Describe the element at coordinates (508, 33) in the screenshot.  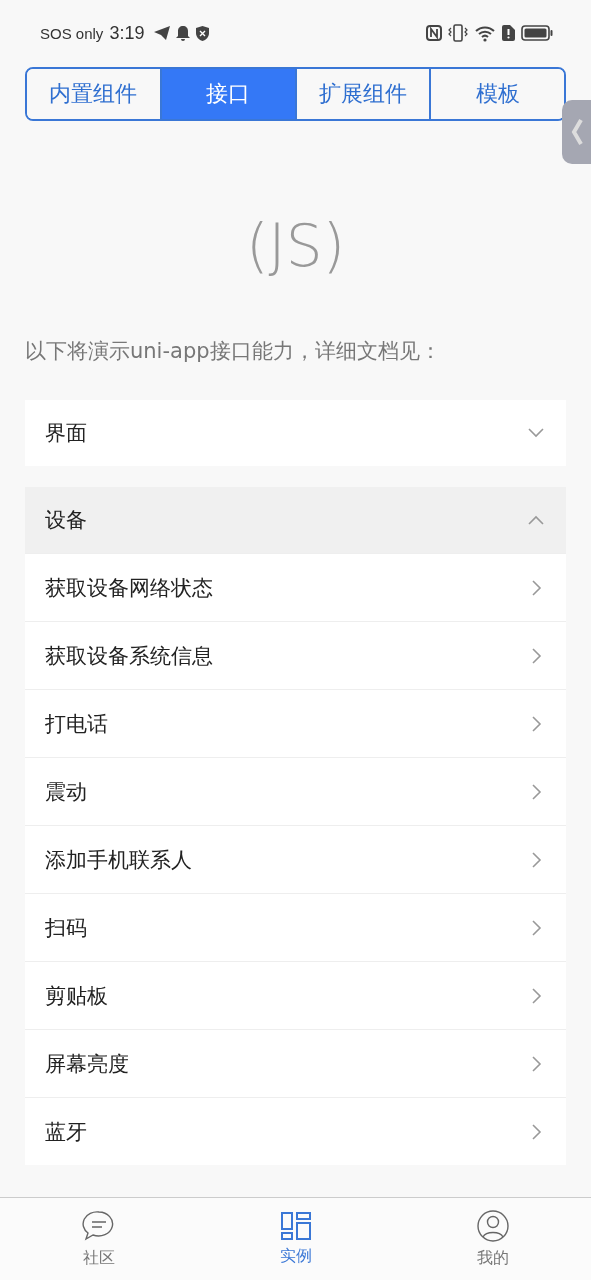
I see `sim-alert-icon` at that location.